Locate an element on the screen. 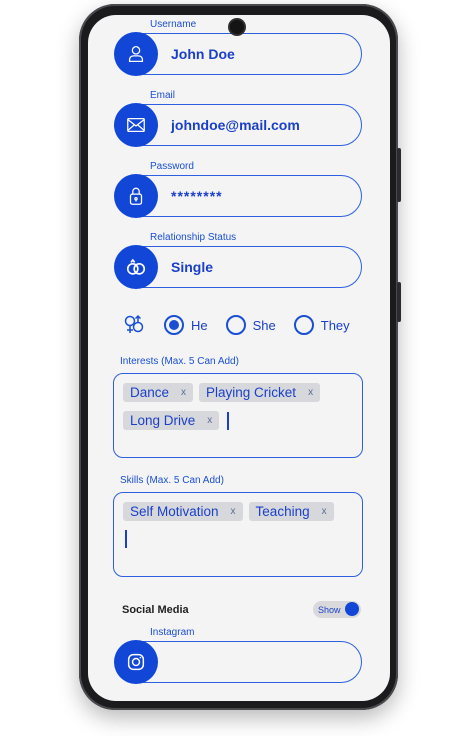 The height and width of the screenshot is (736, 476). instagram-icon is located at coordinates (136, 662).